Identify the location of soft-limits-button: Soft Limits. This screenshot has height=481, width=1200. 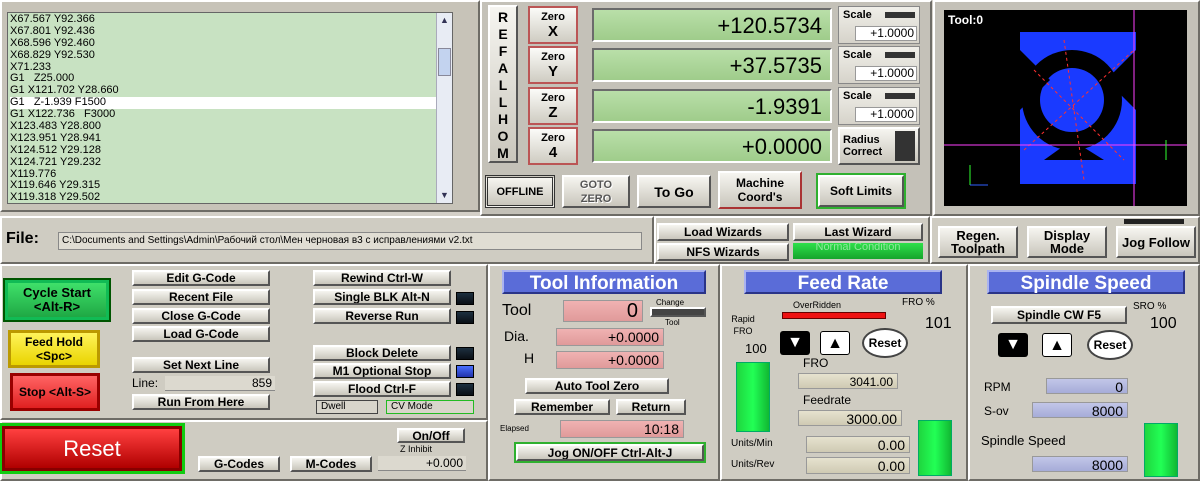
(861, 191).